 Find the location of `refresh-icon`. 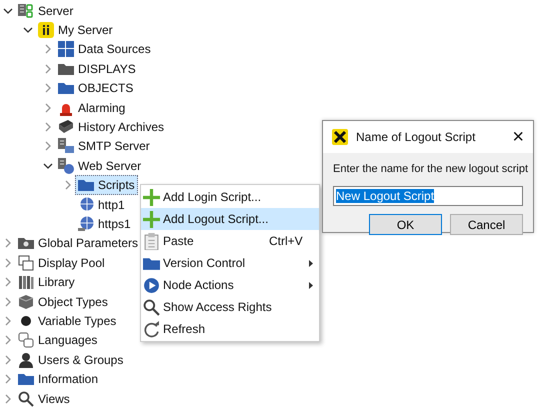

refresh-icon is located at coordinates (151, 329).